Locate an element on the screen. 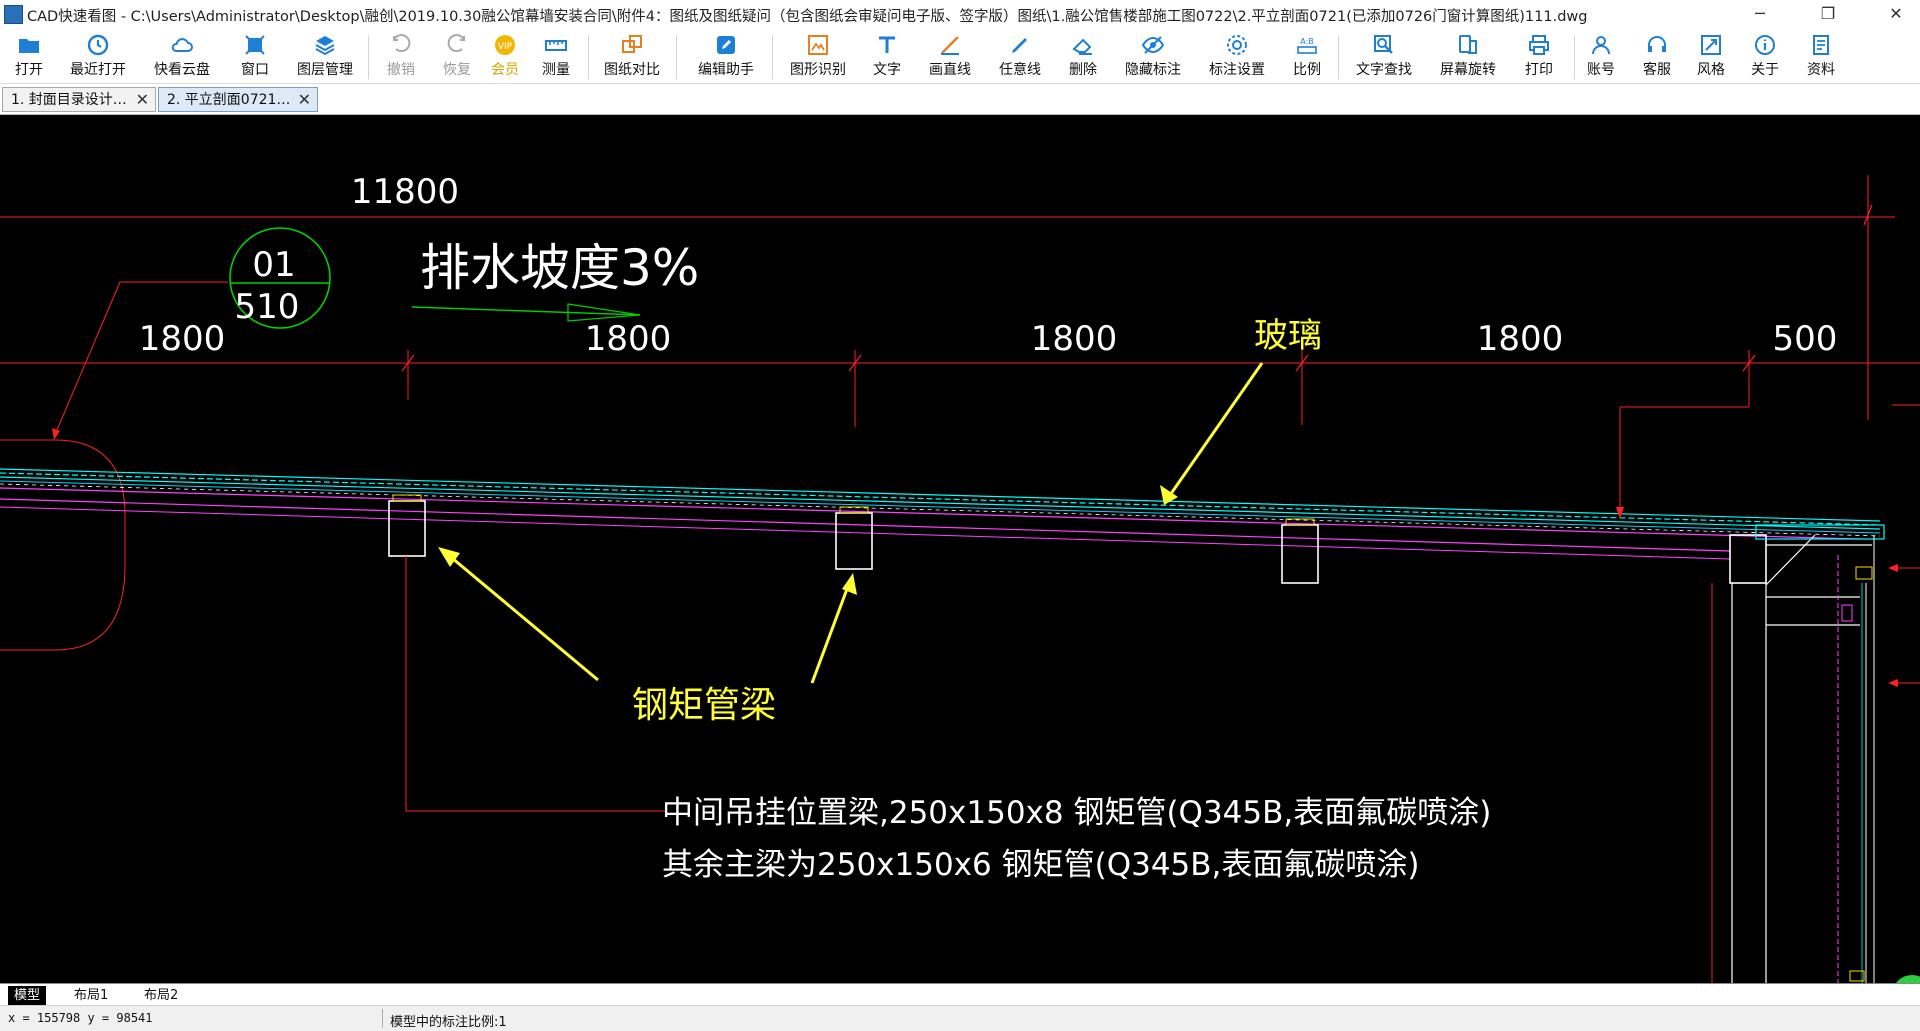 Image resolution: width=1920 pixels, height=1031 pixels. shape-recognize-icon is located at coordinates (818, 45).